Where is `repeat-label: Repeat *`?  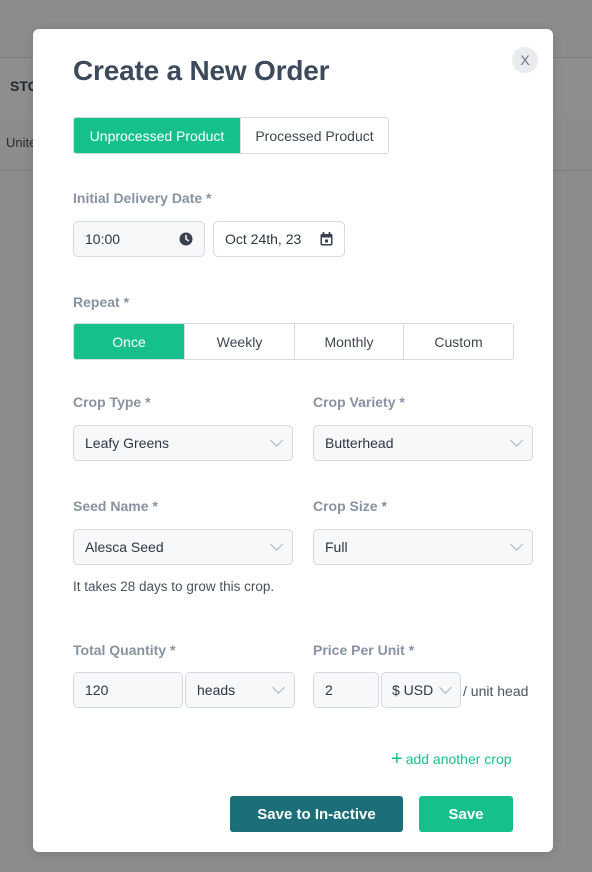 repeat-label: Repeat * is located at coordinates (101, 302).